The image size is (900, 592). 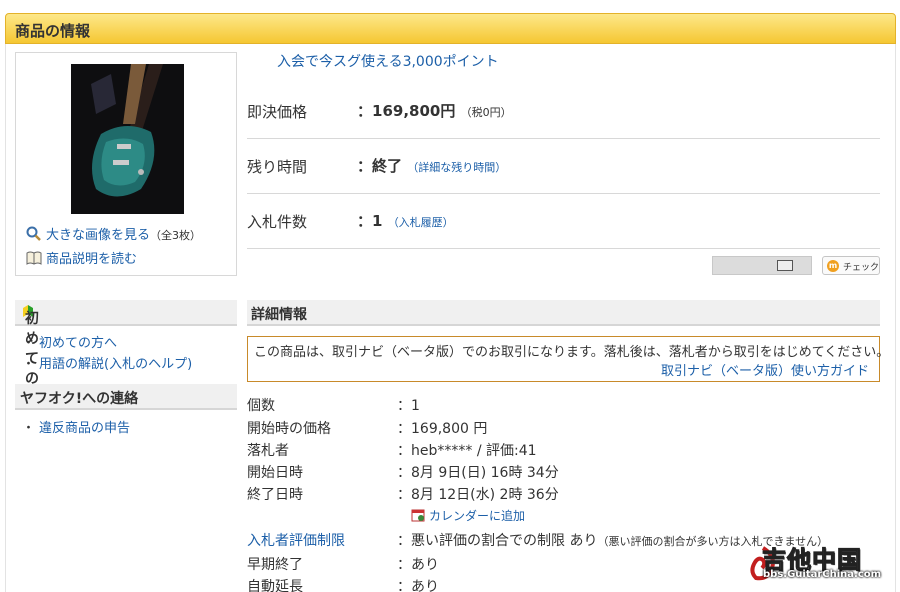 I want to click on bids-value: ：1 （入札履歴）, so click(x=405, y=221).